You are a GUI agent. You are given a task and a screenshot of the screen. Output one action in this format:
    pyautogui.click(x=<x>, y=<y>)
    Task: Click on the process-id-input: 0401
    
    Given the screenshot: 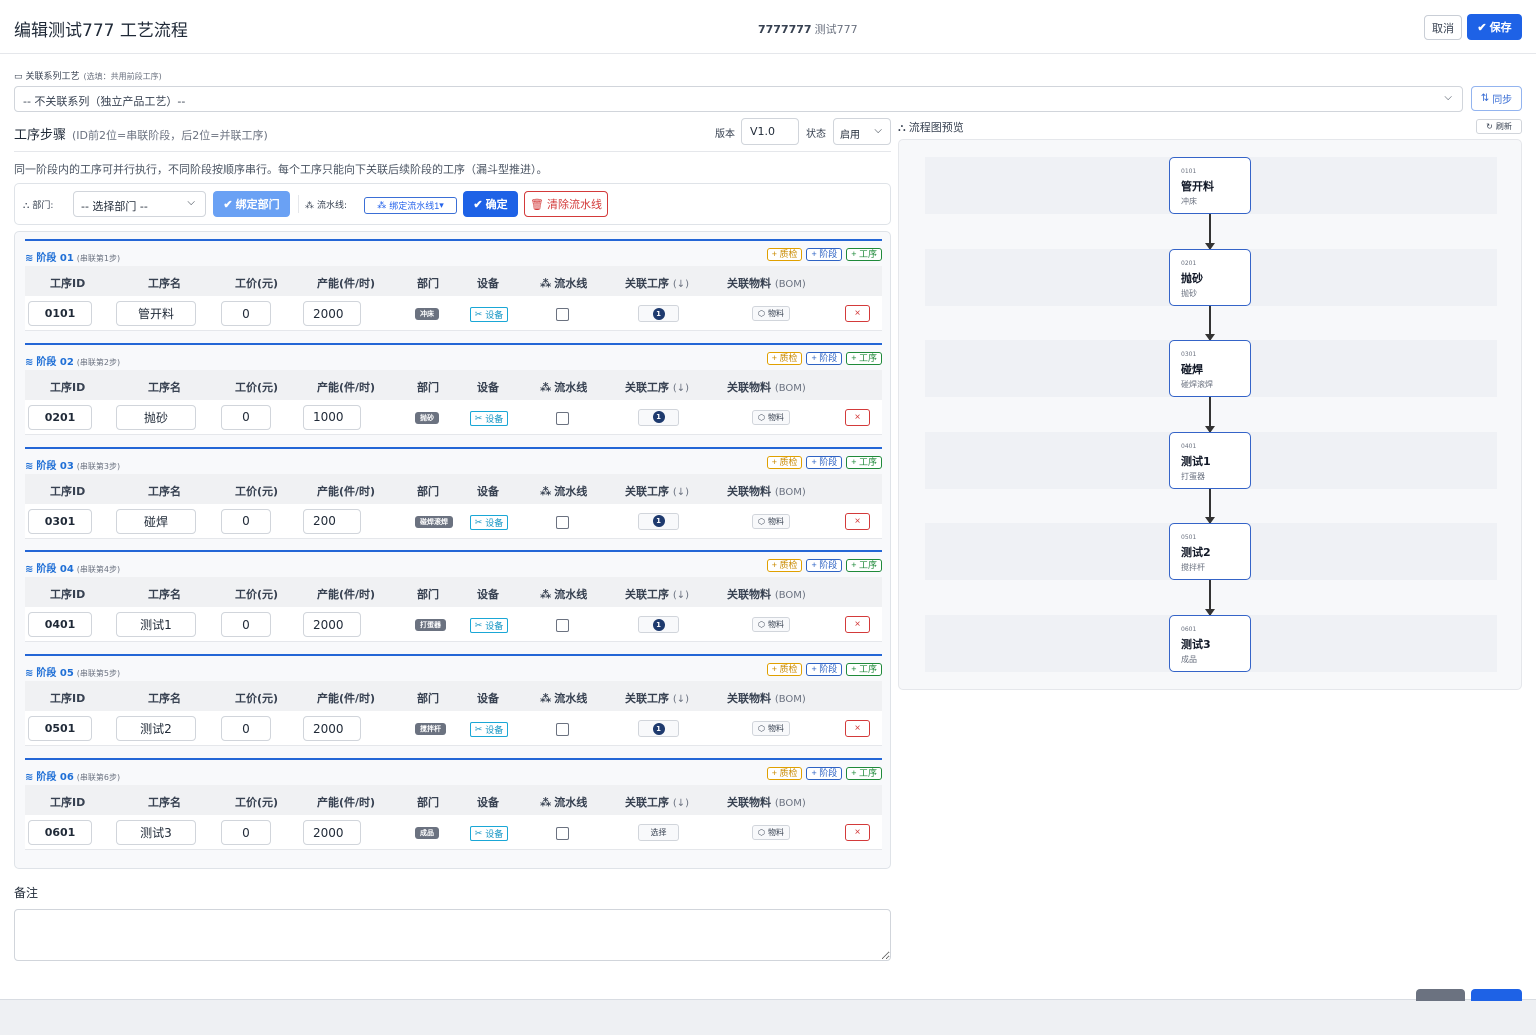 What is the action you would take?
    pyautogui.click(x=60, y=625)
    